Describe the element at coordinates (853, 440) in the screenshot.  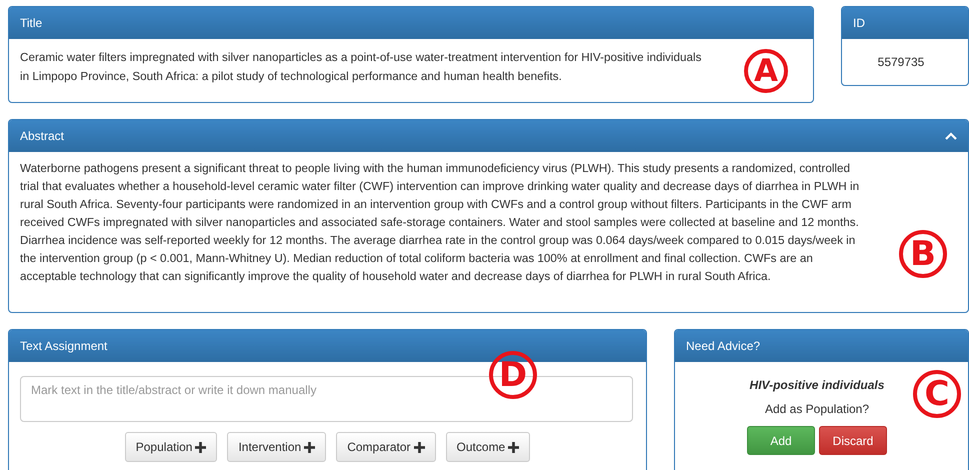
I see `discard-button: Discard` at that location.